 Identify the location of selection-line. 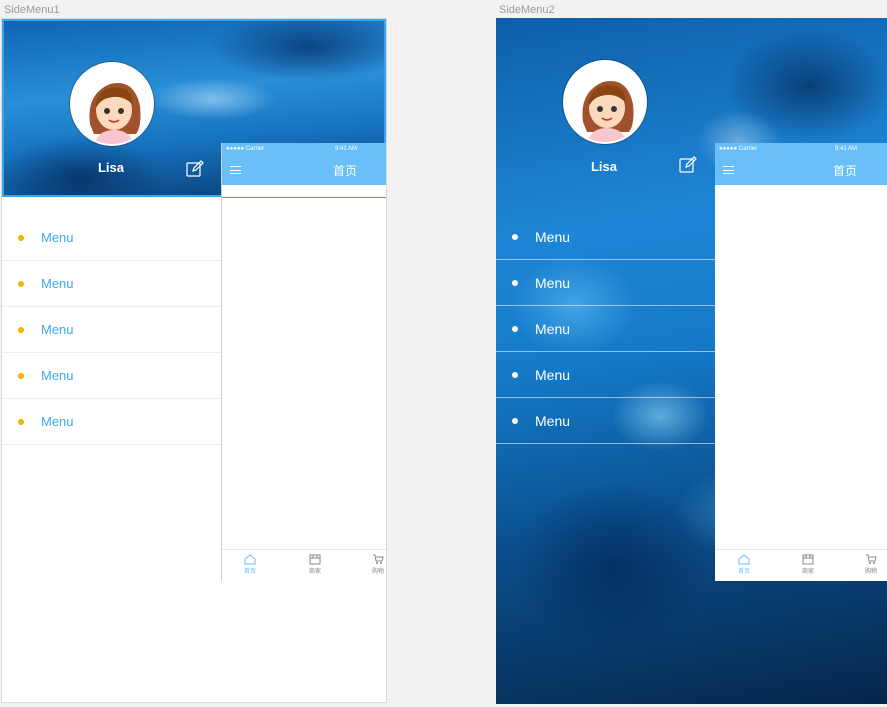
(304, 197).